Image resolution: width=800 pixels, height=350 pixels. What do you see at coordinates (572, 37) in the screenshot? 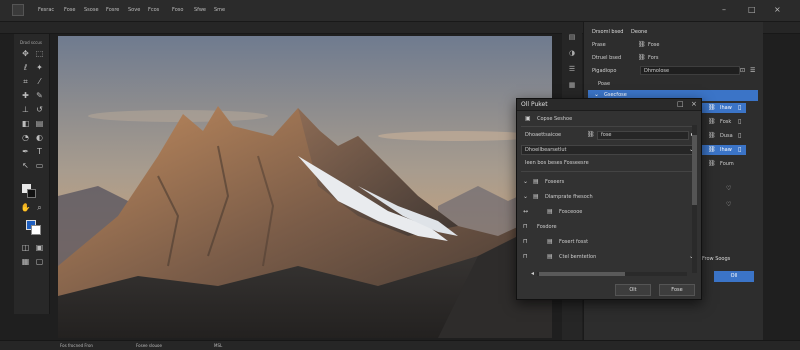
I see `history-panel-icon: ▤` at bounding box center [572, 37].